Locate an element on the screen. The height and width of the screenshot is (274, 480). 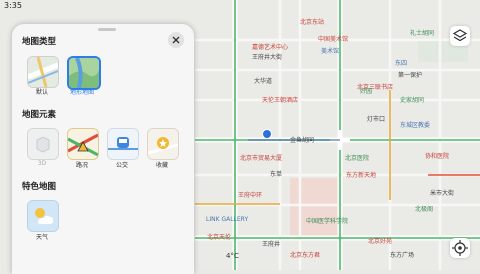
weather-icon is located at coordinates (43, 216).